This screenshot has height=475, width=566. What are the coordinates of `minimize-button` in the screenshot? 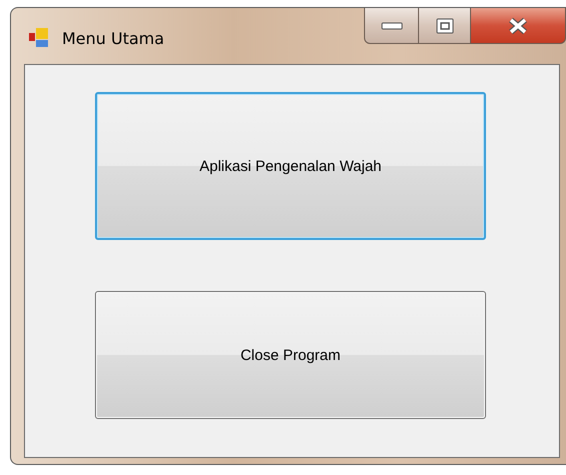 It's located at (391, 26).